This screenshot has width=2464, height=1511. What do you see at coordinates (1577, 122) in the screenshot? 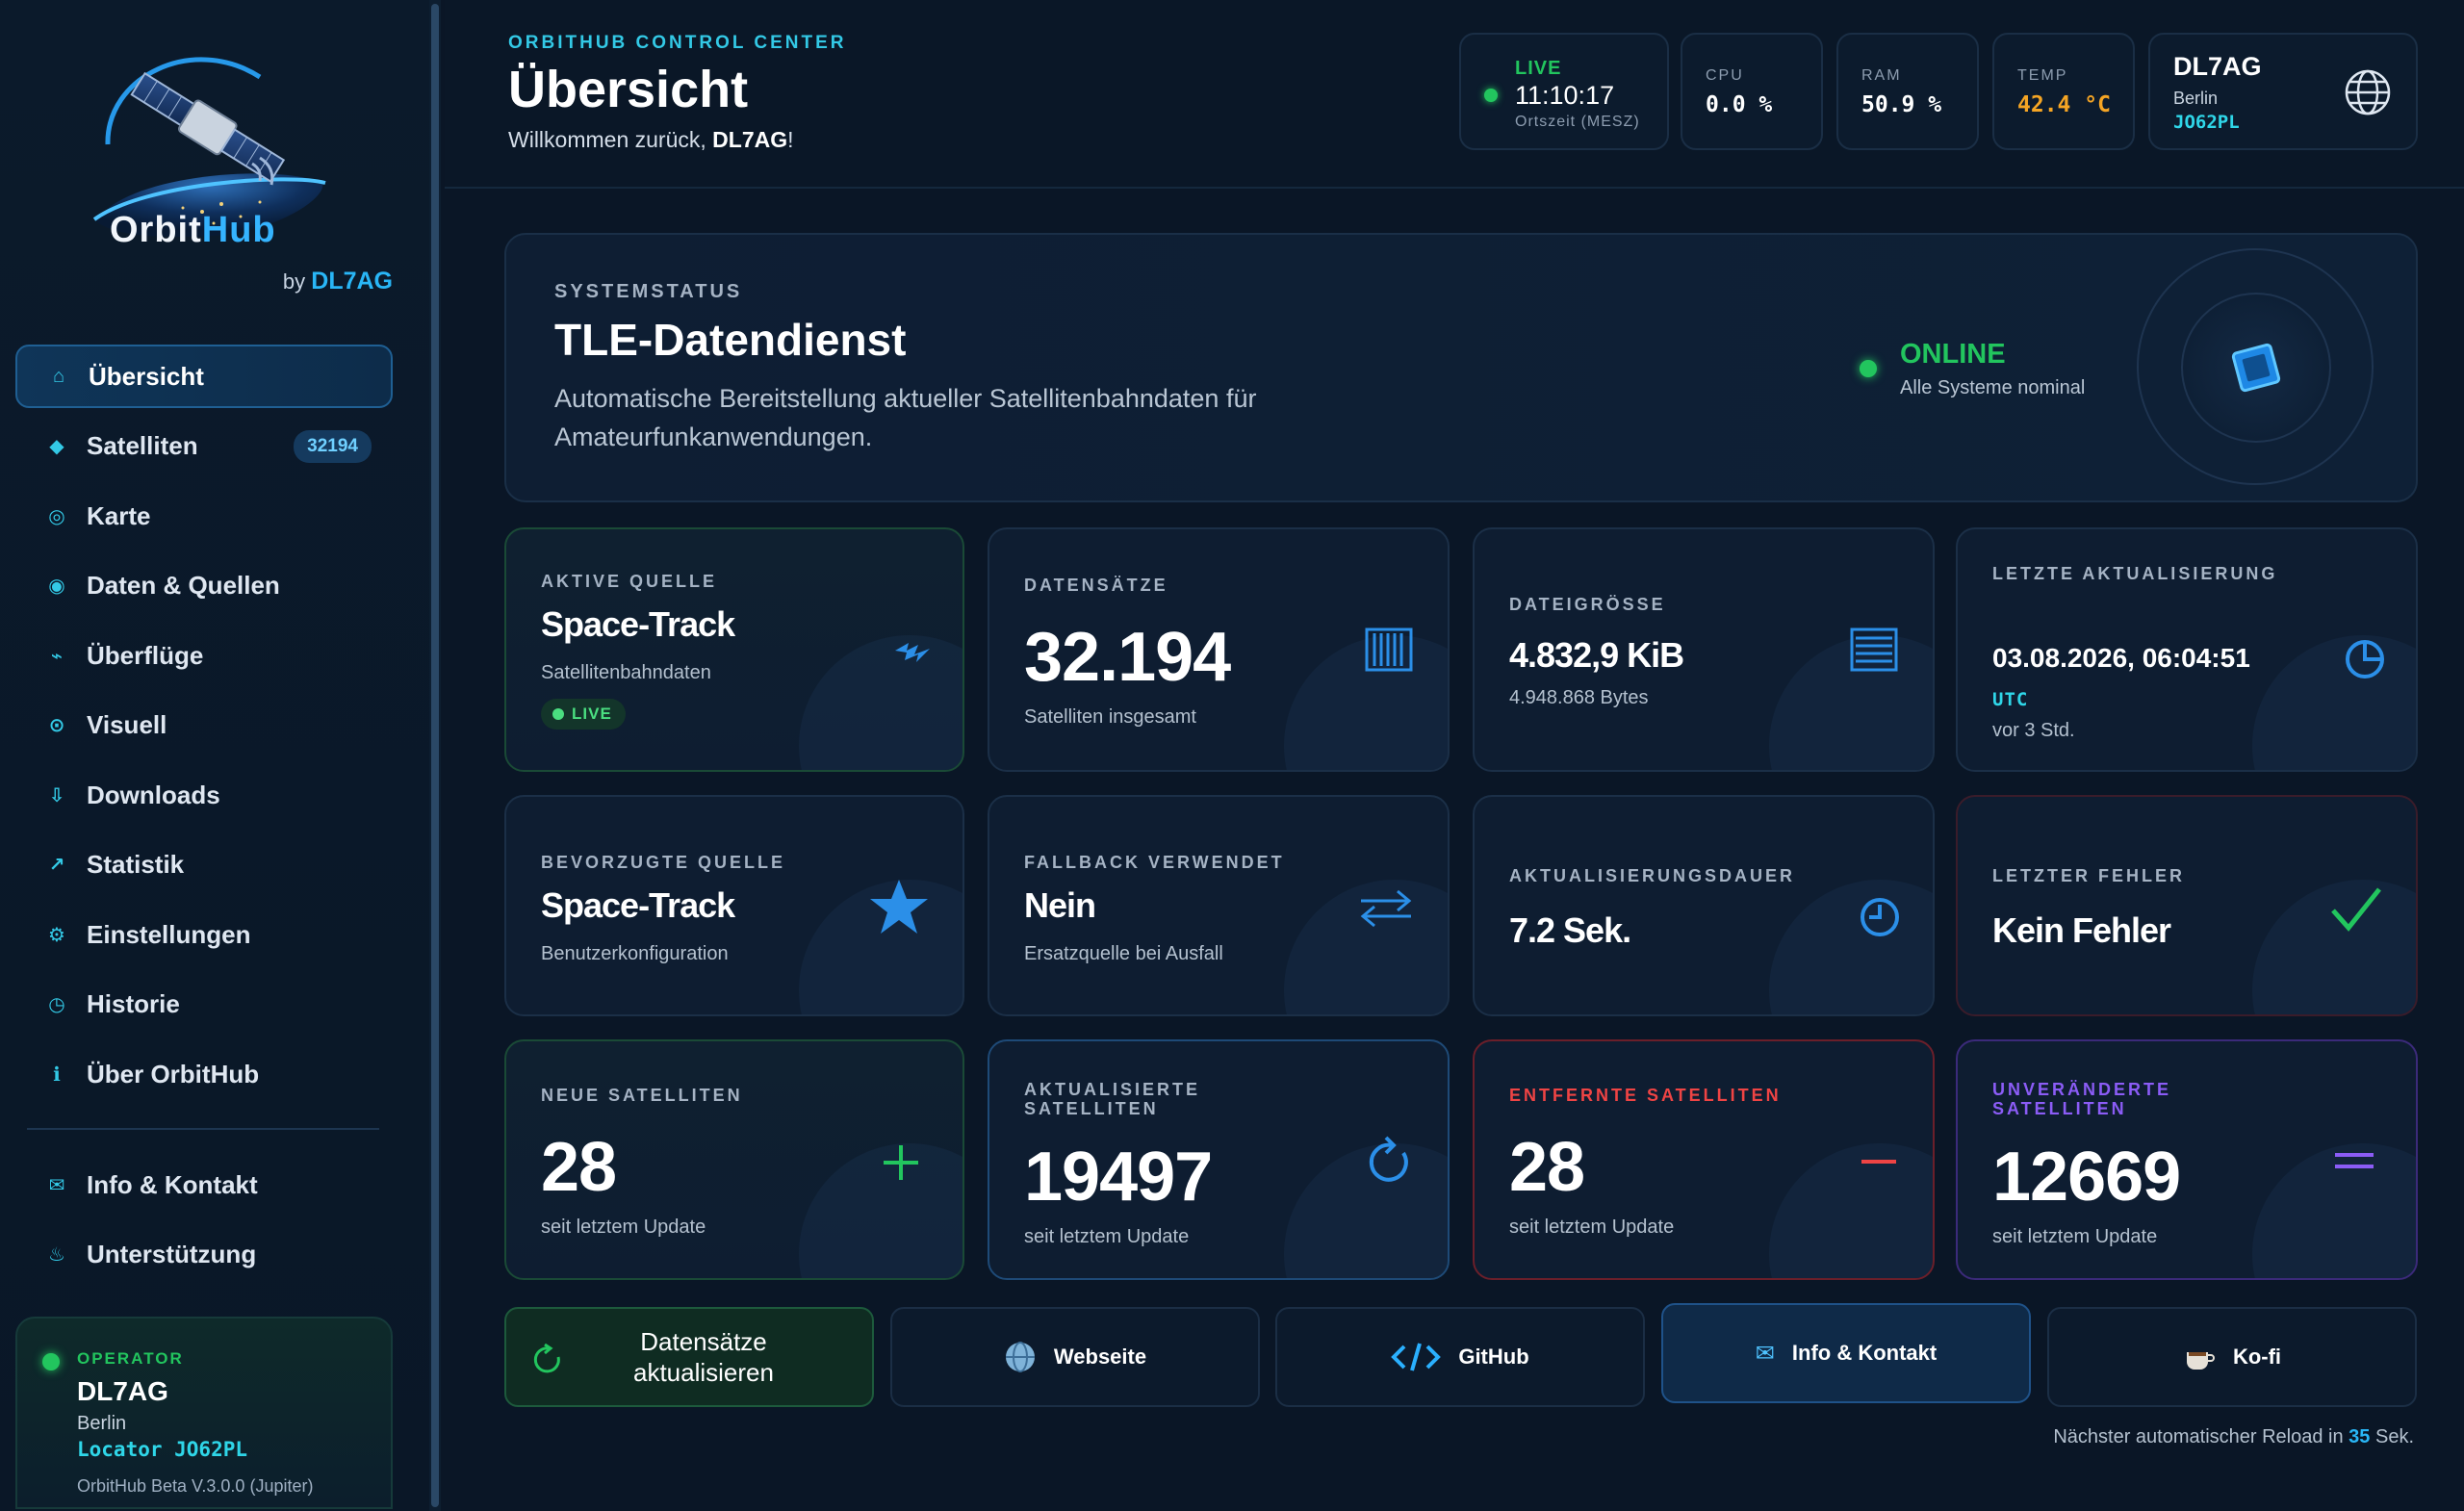
I see `live-timezone: Ortszeit (MESZ)` at bounding box center [1577, 122].